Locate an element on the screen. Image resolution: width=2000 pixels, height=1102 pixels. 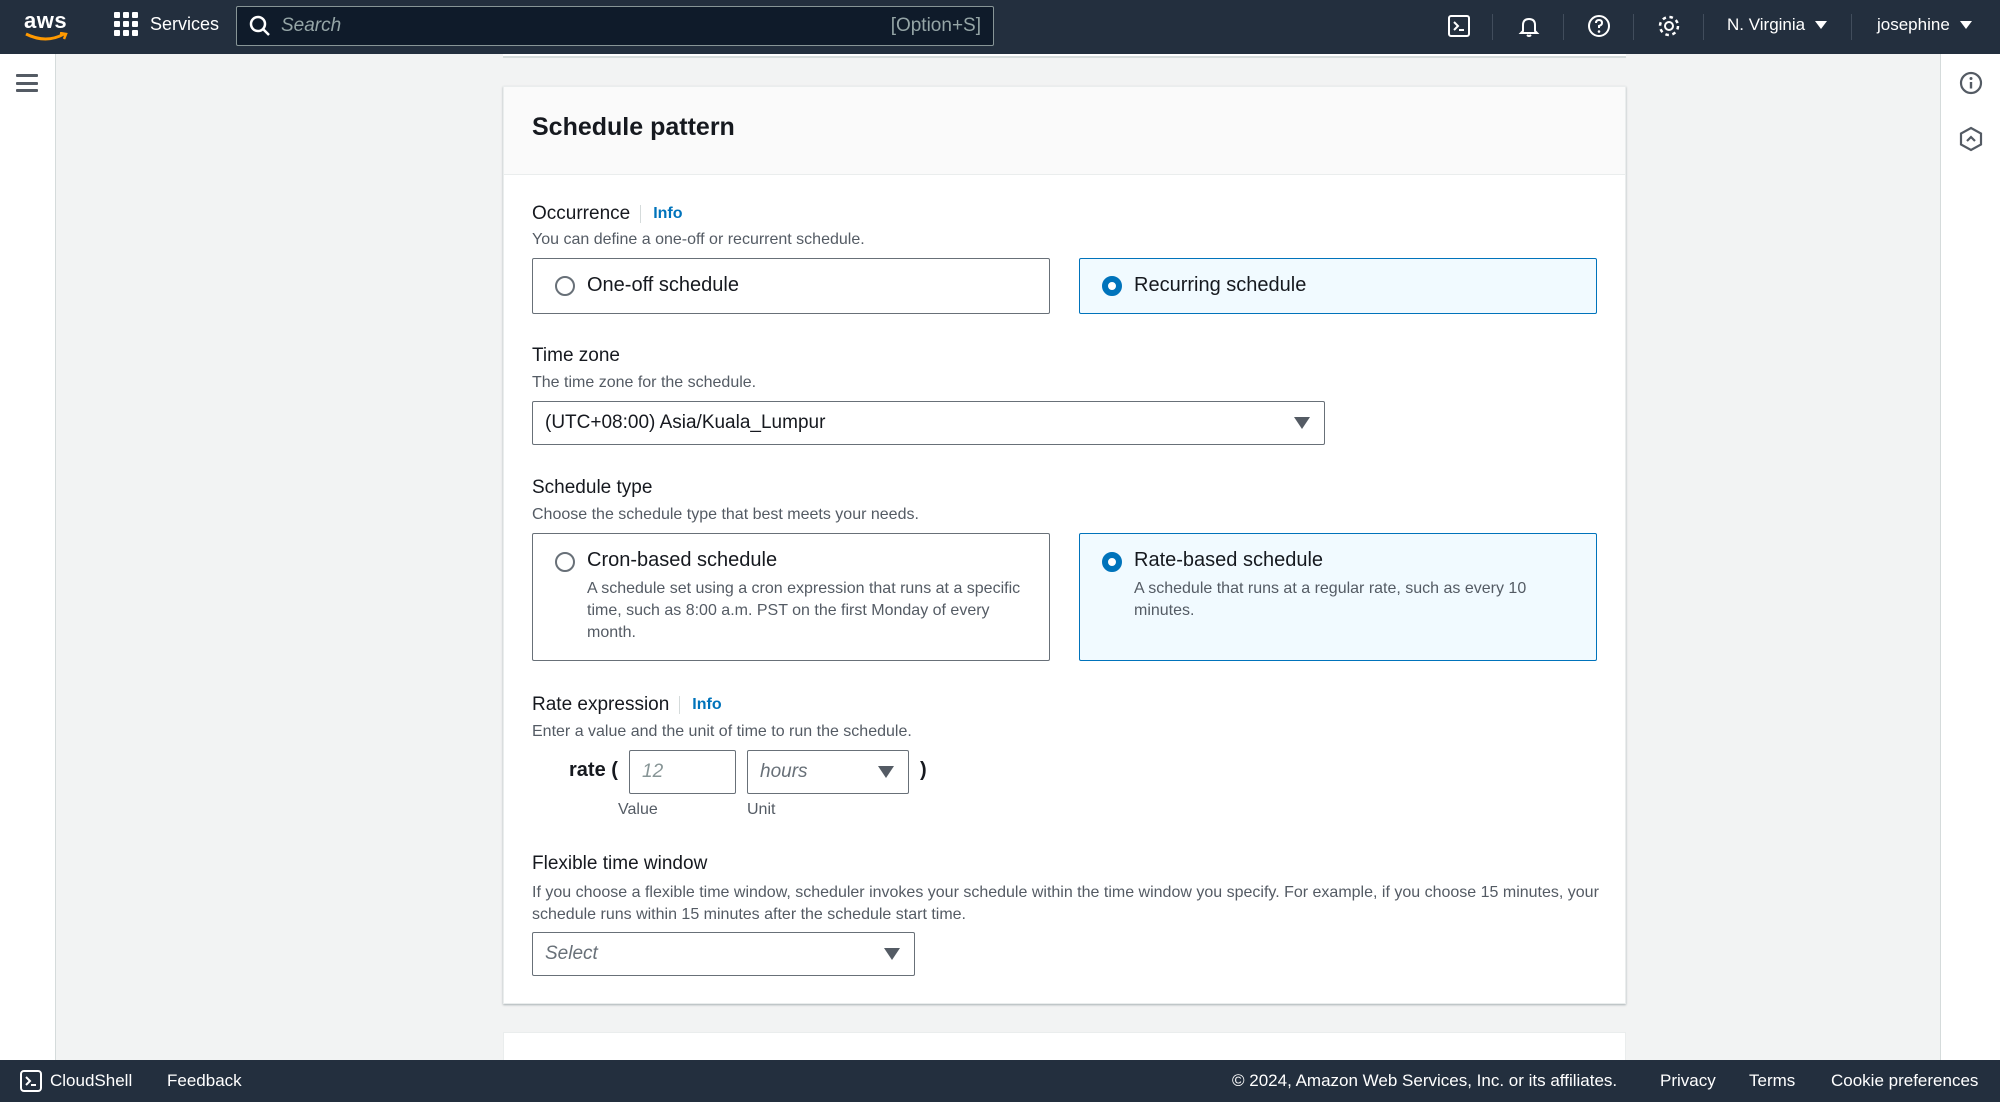
top-navigation: aws Services [Option+S] N. Virginia is located at coordinates (1000, 27).